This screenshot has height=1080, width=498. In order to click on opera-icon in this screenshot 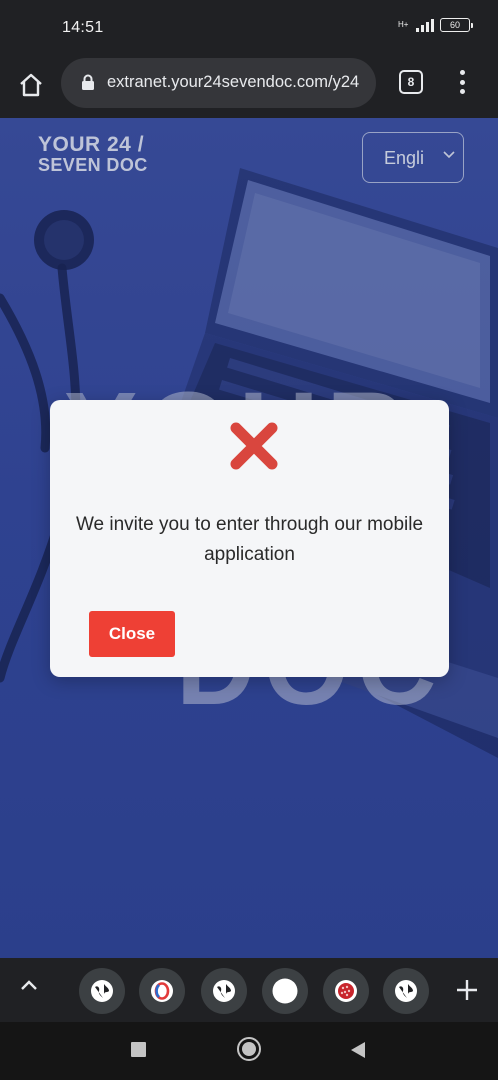, I will do `click(162, 991)`.